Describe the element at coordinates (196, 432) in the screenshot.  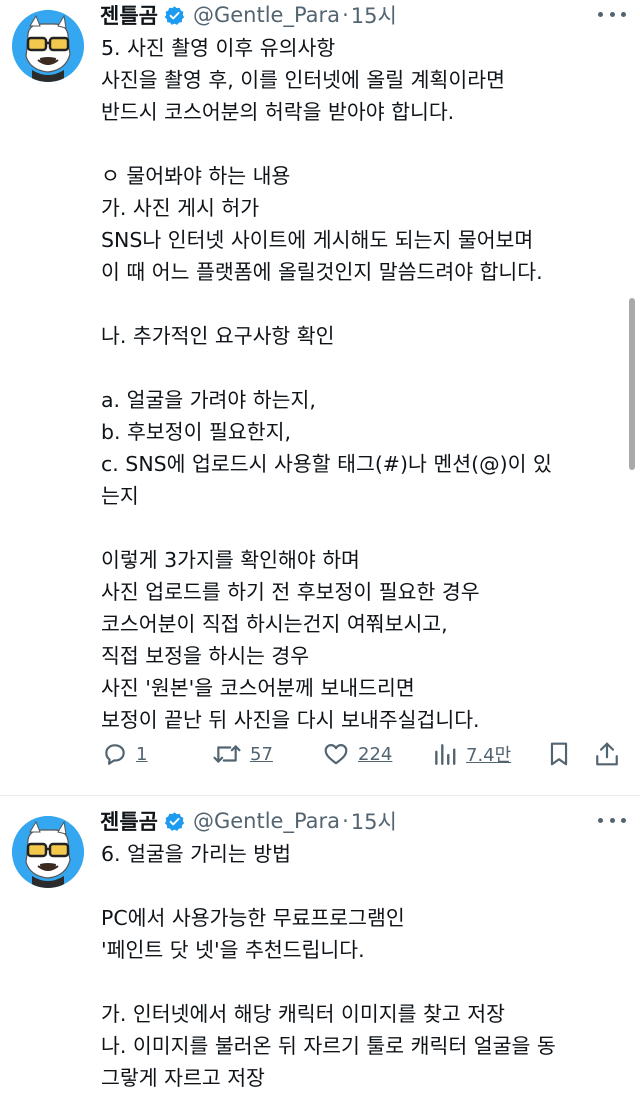
I see `text-line: b. 후보정이 필요한지,` at that location.